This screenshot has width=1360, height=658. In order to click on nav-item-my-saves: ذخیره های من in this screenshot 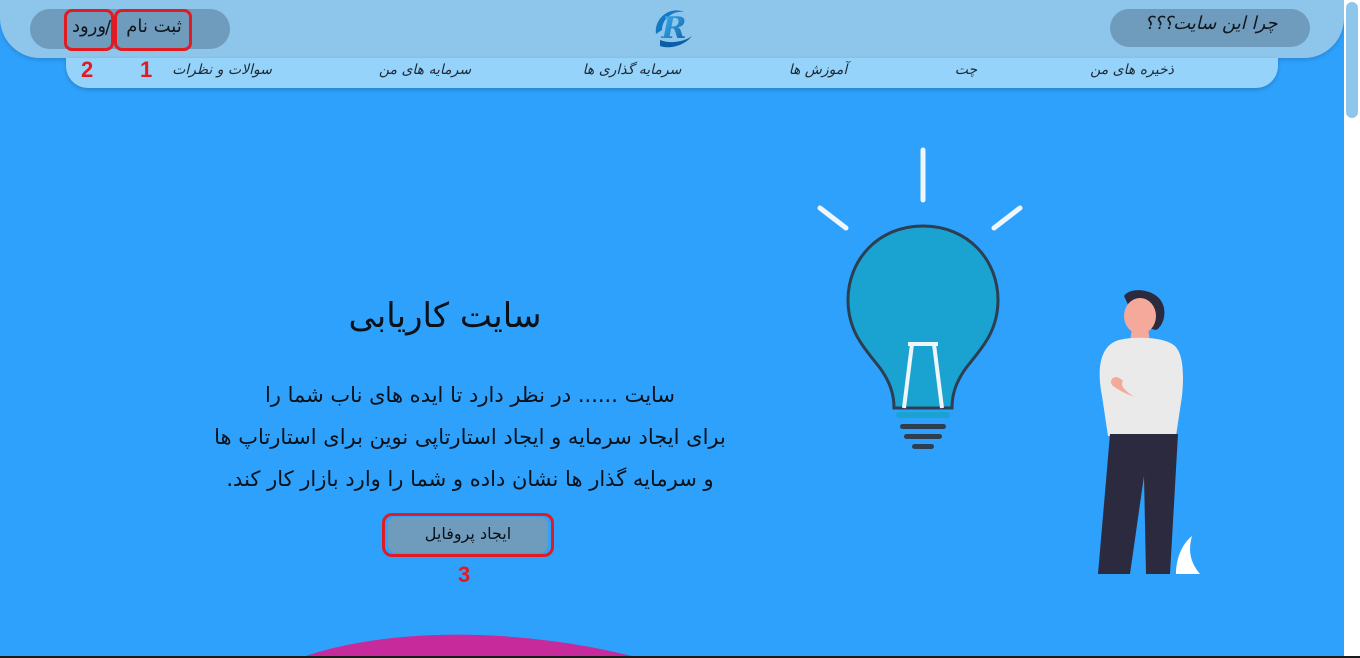, I will do `click(1132, 72)`.